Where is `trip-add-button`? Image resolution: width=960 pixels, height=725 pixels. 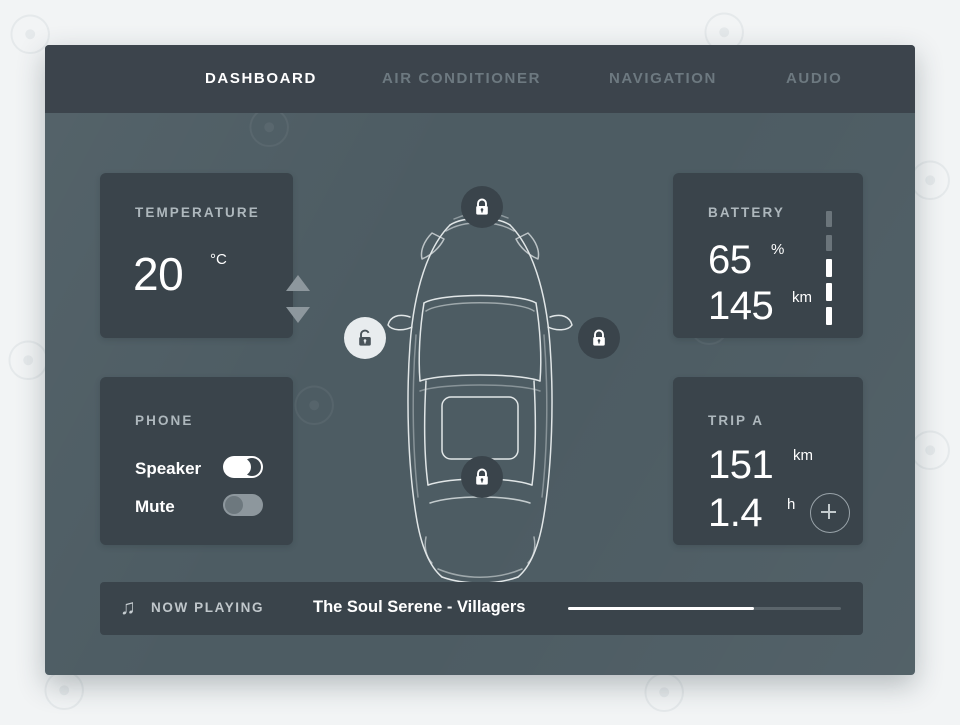 trip-add-button is located at coordinates (830, 513).